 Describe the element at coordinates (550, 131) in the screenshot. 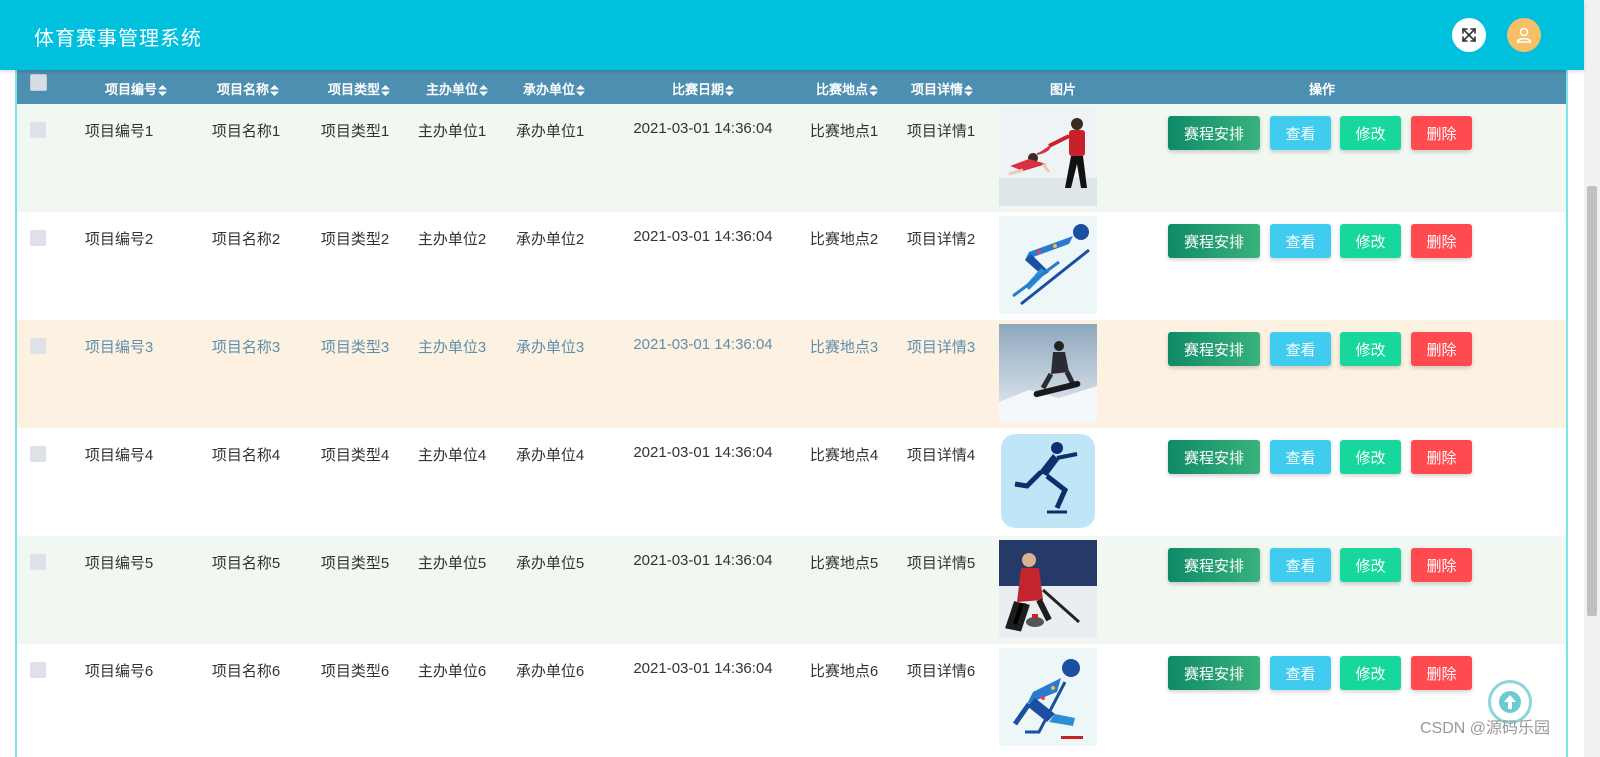

I see `cell-organizer: 承办单位1` at that location.